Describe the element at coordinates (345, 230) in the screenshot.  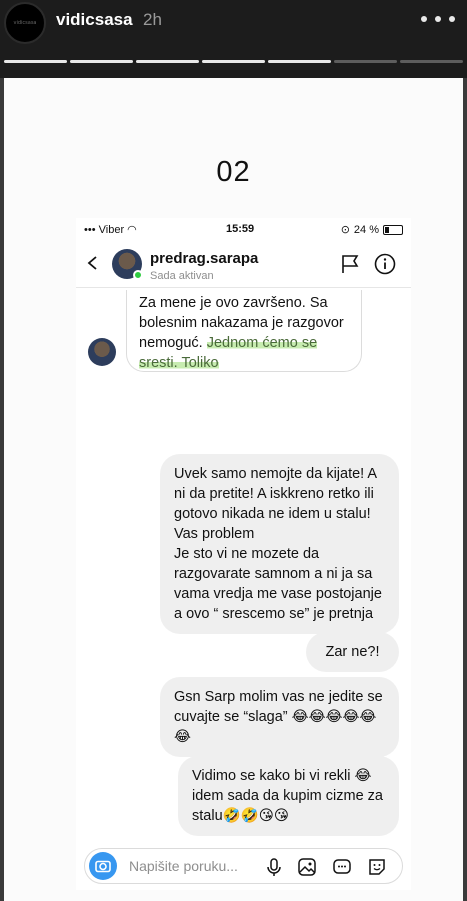
I see `rotation-lock-icon: ⊙` at that location.